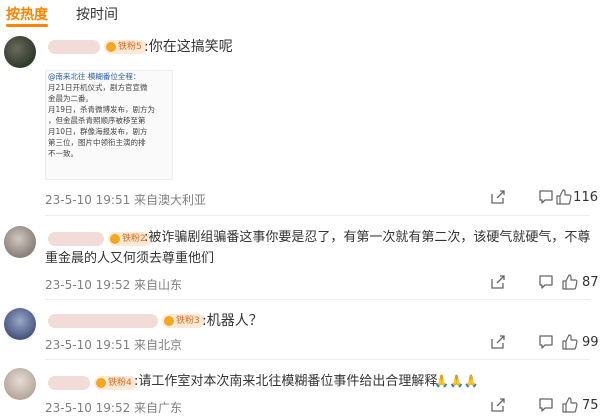  Describe the element at coordinates (114, 345) in the screenshot. I see `comment-meta: 23-5-10 19:51 来自北京` at that location.